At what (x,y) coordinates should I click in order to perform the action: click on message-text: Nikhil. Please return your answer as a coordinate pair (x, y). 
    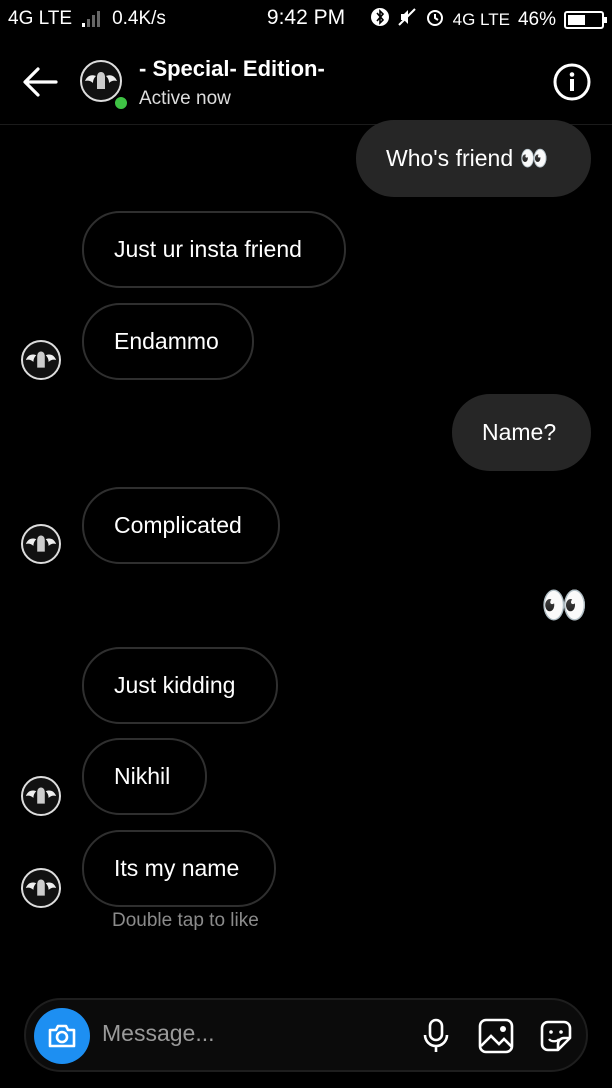
    Looking at the image, I should click on (142, 776).